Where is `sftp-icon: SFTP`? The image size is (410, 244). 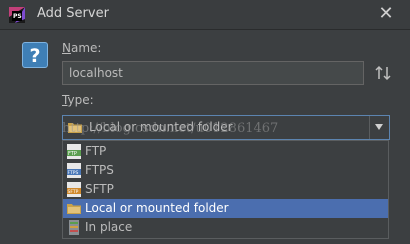
sftp-icon: SFTP is located at coordinates (74, 189).